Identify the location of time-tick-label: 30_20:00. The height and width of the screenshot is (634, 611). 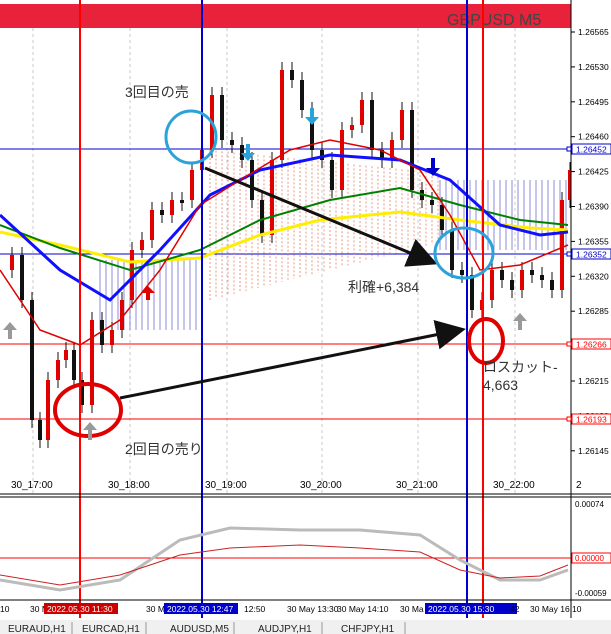
(321, 485).